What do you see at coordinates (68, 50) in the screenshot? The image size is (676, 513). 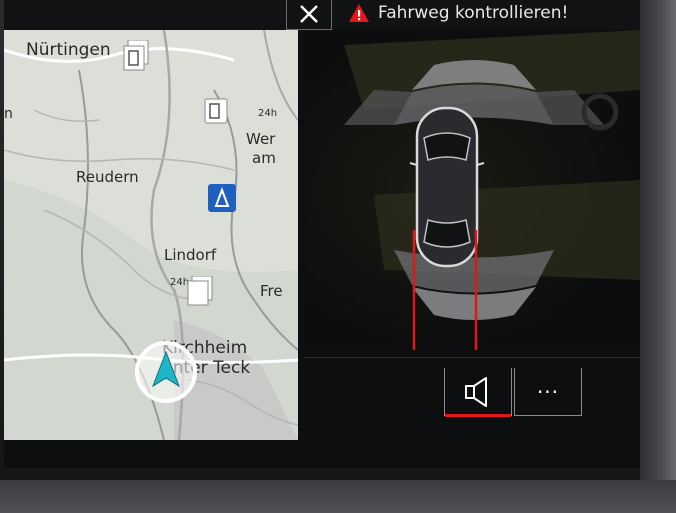 I see `map-label-nuertingen: Nürtingen` at bounding box center [68, 50].